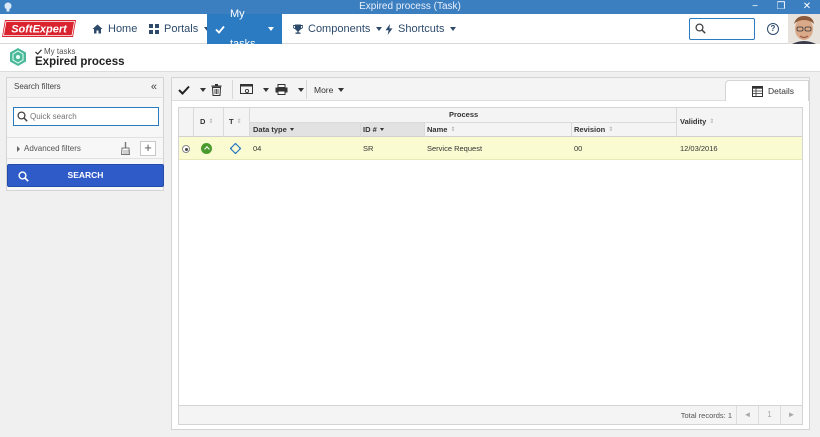  I want to click on advanced-filters-label: Advanced filters, so click(52, 148).